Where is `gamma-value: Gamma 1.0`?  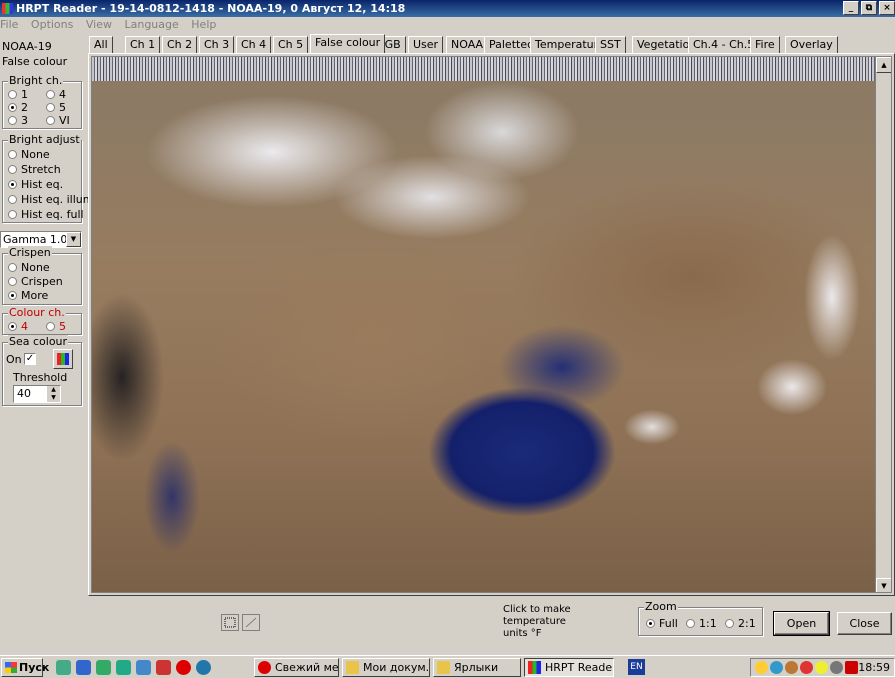
gamma-value: Gamma 1.0 is located at coordinates (35, 239).